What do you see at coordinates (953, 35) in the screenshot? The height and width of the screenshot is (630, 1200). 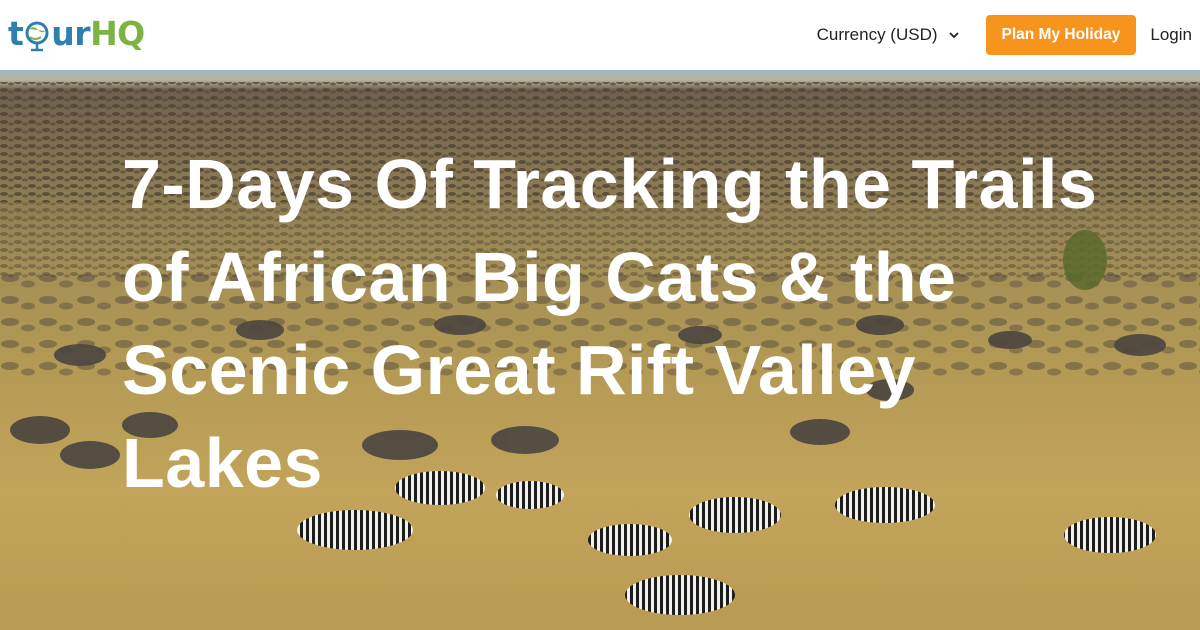 I see `chevron-down-icon` at bounding box center [953, 35].